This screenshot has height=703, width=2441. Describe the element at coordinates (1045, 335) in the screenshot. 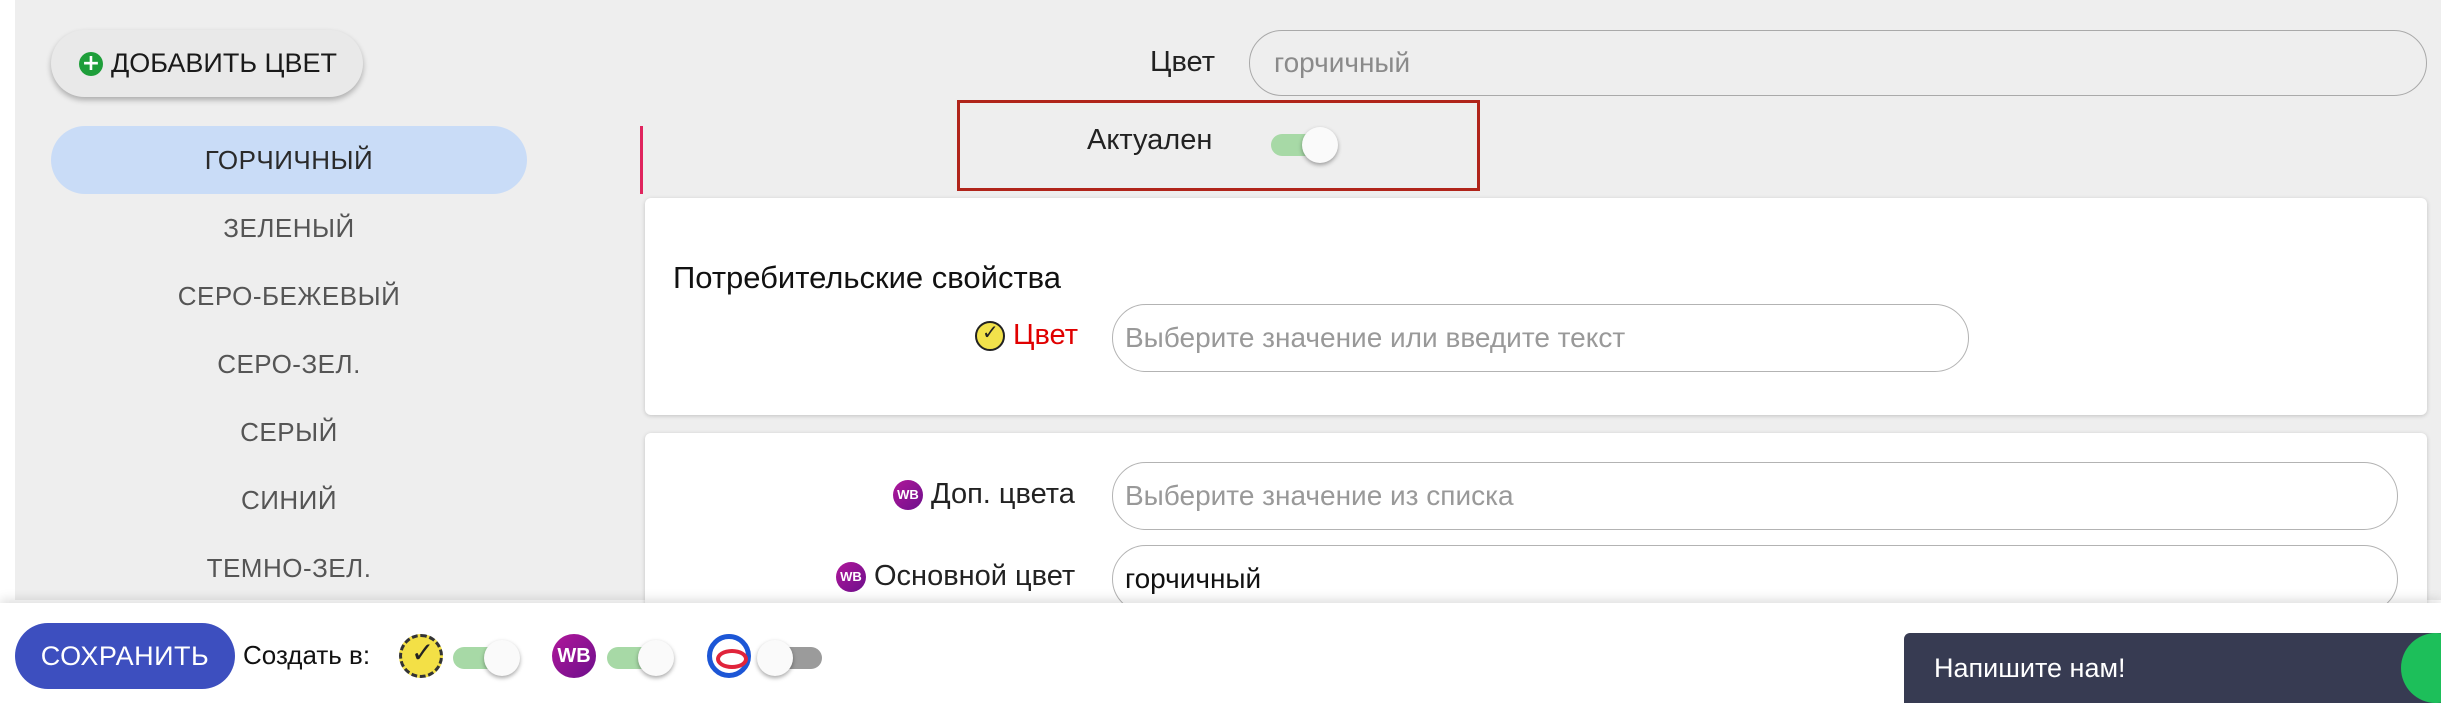

I see `consumer-color-label: Цвет` at that location.